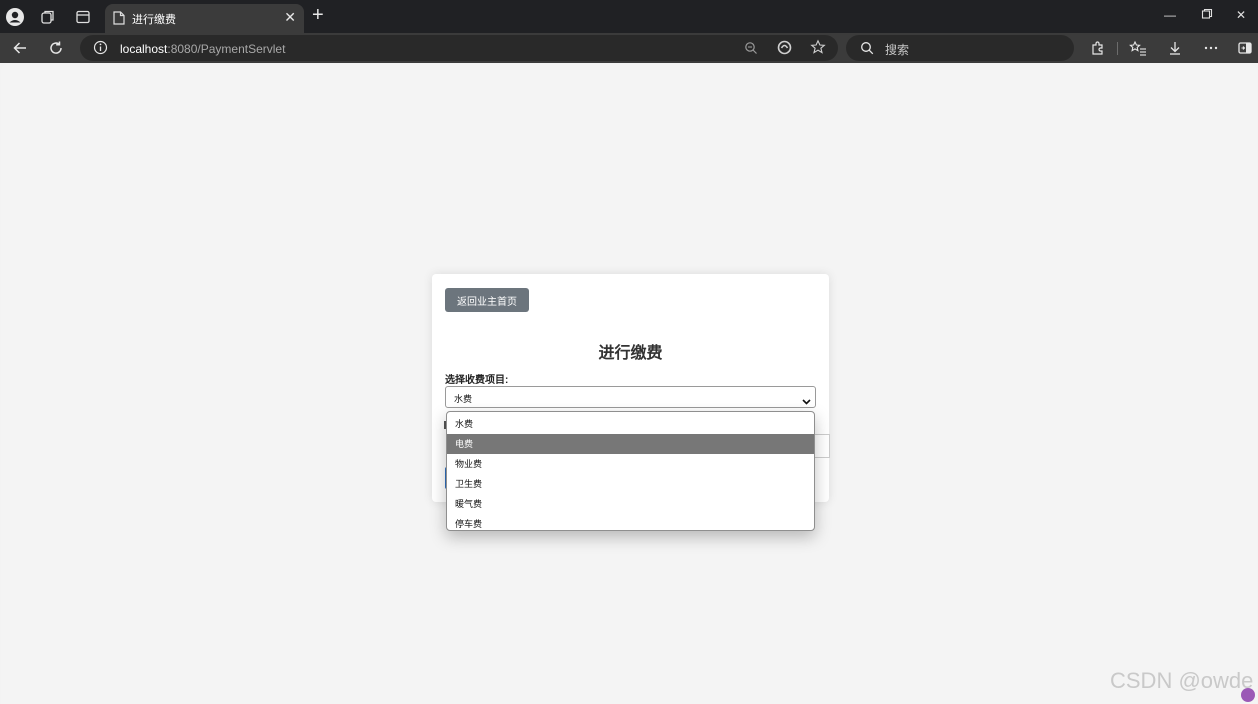  What do you see at coordinates (751, 50) in the screenshot?
I see `zoom-icon` at bounding box center [751, 50].